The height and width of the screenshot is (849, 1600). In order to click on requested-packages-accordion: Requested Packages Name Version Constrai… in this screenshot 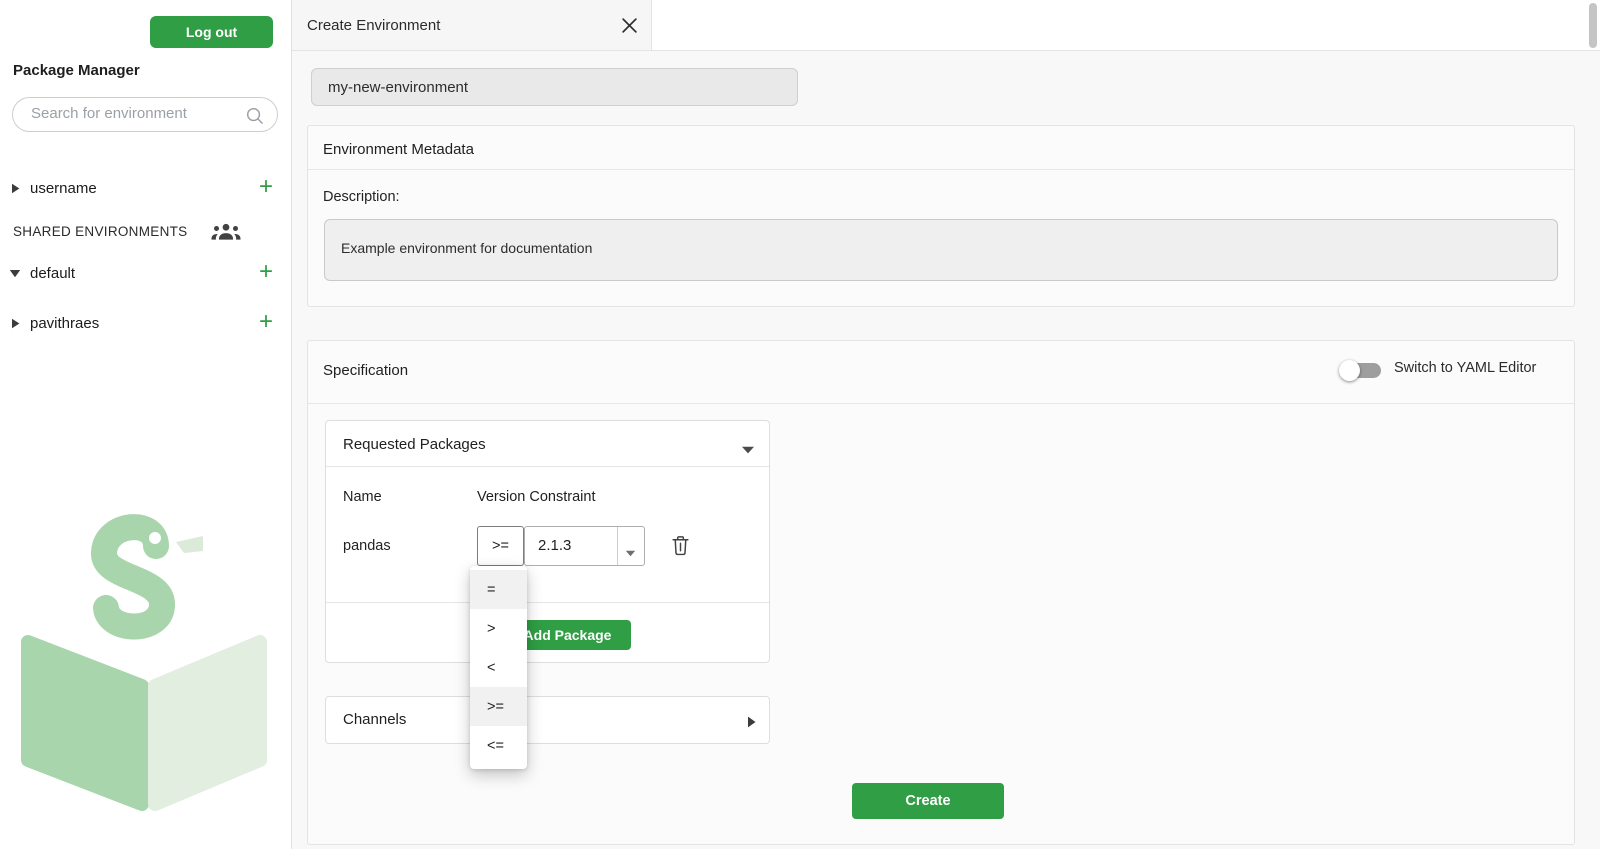, I will do `click(547, 541)`.